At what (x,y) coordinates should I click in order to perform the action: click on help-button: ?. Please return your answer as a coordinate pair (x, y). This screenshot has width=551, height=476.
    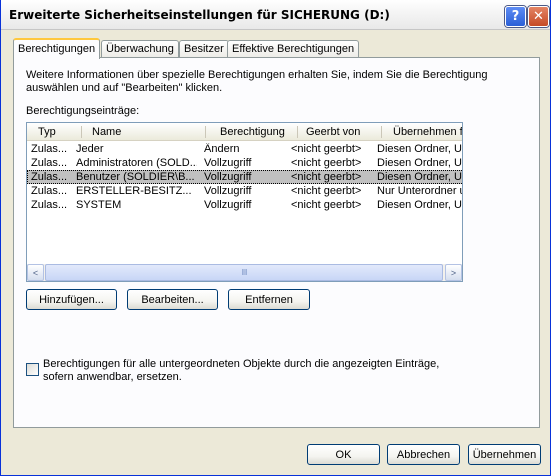
    Looking at the image, I should click on (515, 16).